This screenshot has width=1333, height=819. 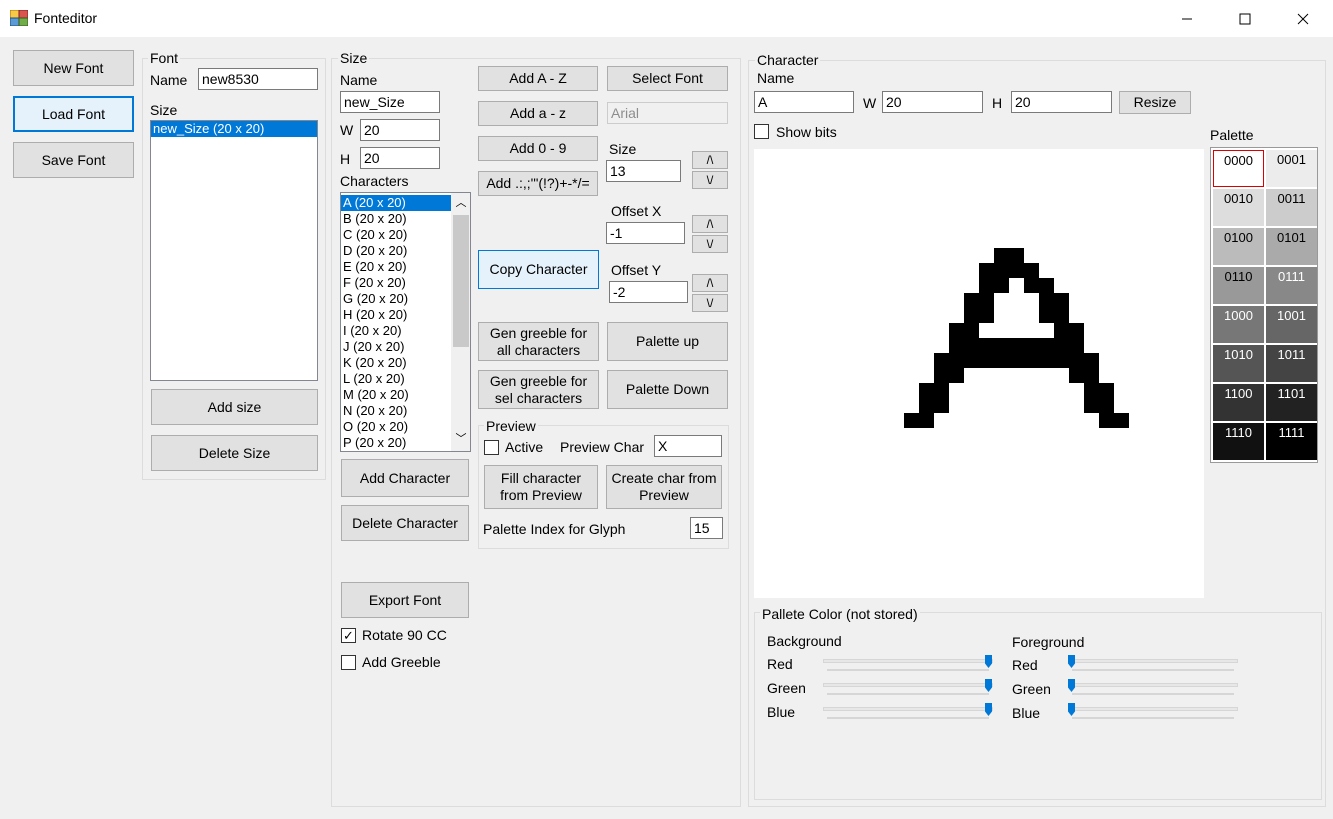 What do you see at coordinates (538, 113) in the screenshot?
I see `add-lowercase-button: Add a - z` at bounding box center [538, 113].